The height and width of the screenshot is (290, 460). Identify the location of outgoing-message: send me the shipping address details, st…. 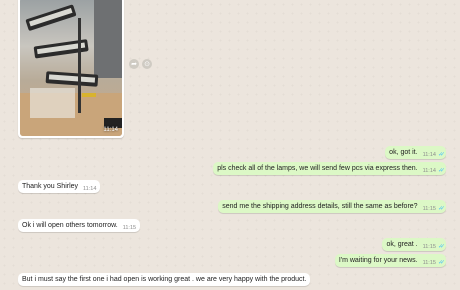
(332, 206).